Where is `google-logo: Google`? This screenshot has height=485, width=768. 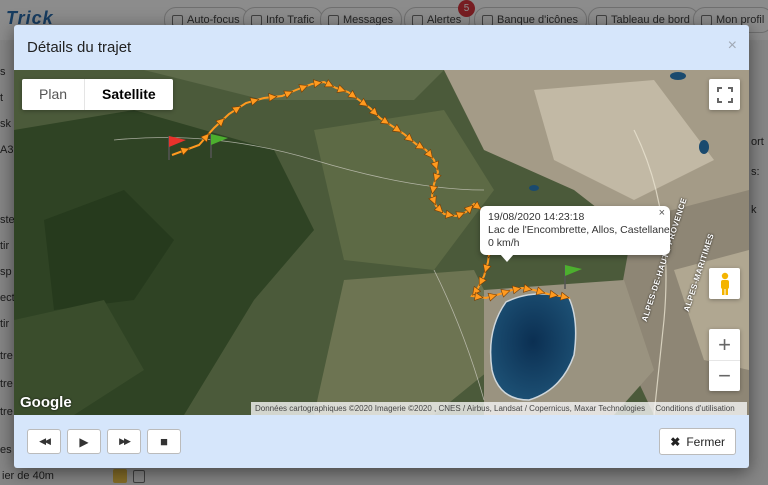 google-logo: Google is located at coordinates (46, 402).